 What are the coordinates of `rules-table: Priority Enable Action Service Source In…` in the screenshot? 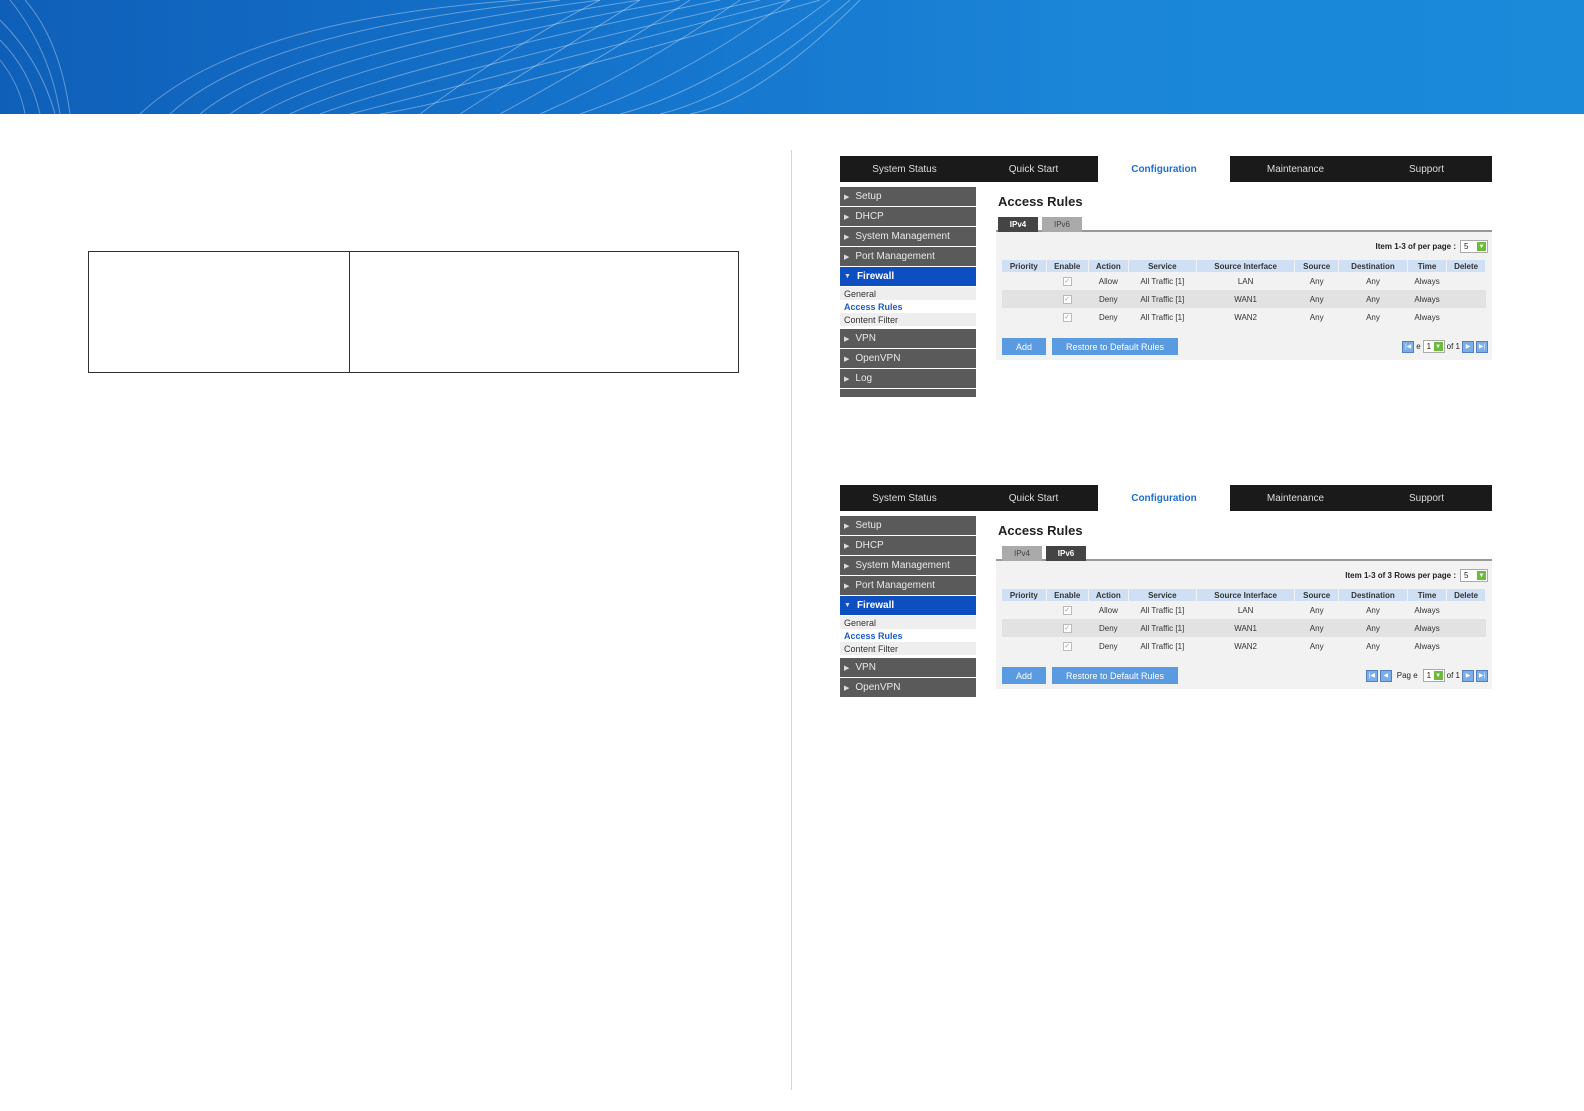 It's located at (1244, 622).